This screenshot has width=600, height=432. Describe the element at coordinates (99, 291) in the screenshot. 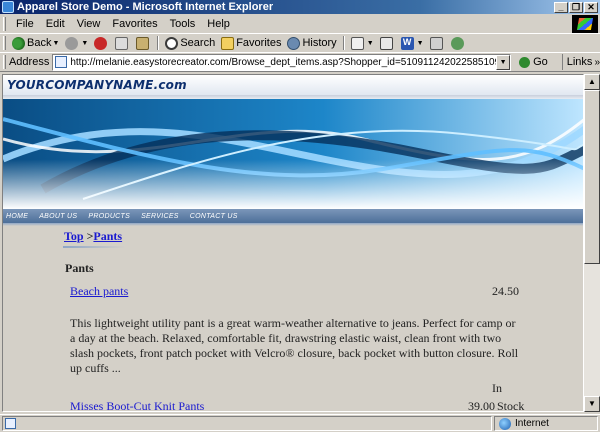

I see `product-link-beach-pants: Beach pants` at that location.